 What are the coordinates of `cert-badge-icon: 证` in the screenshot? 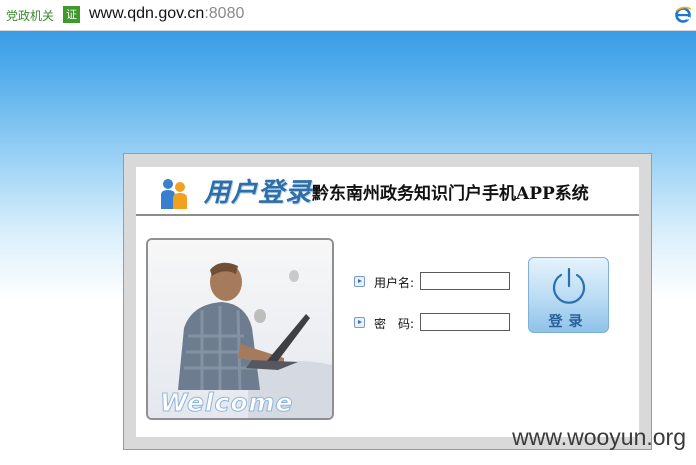 It's located at (71, 14).